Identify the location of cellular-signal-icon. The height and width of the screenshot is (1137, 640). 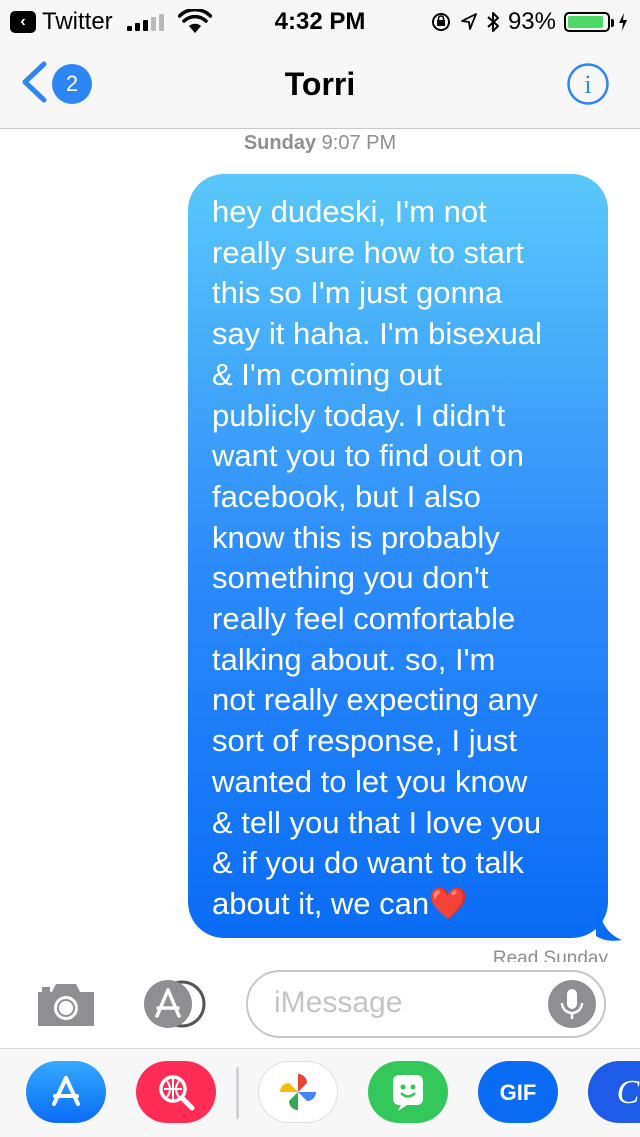
(145, 22).